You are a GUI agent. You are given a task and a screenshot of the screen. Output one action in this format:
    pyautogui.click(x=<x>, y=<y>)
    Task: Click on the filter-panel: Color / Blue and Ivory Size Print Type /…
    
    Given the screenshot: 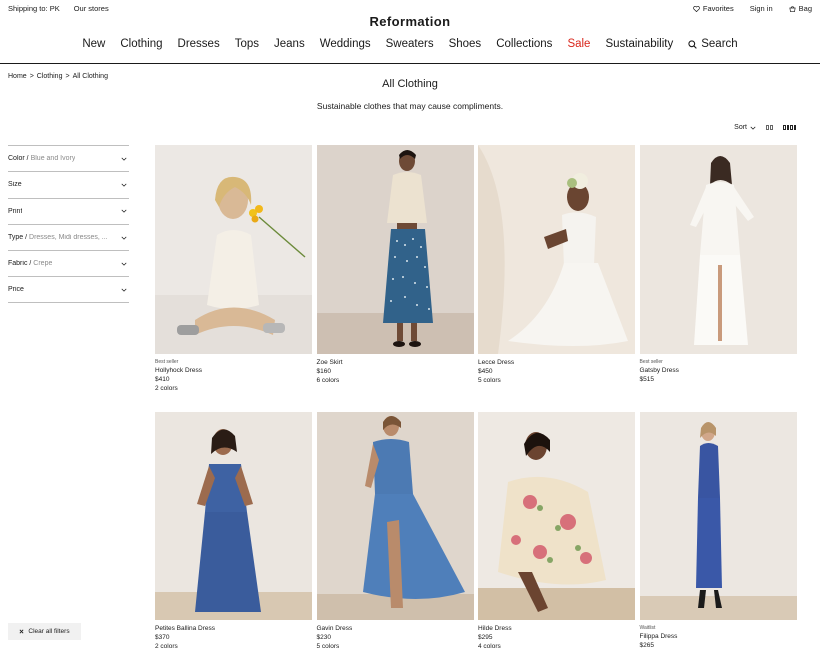 What is the action you would take?
    pyautogui.click(x=68, y=224)
    